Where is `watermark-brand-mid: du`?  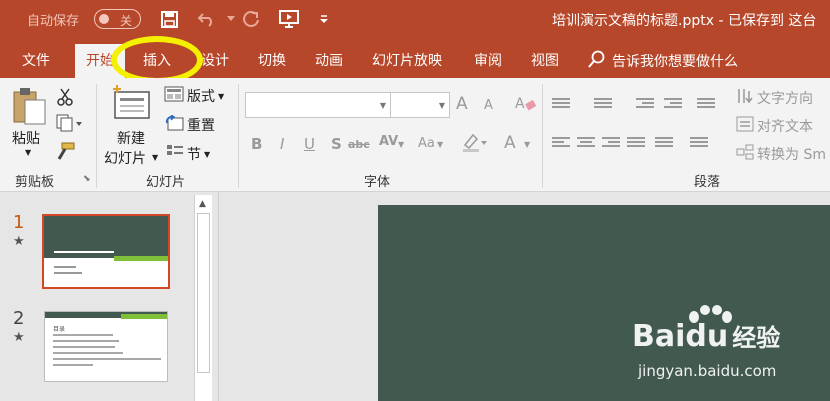 watermark-brand-mid: du is located at coordinates (707, 336).